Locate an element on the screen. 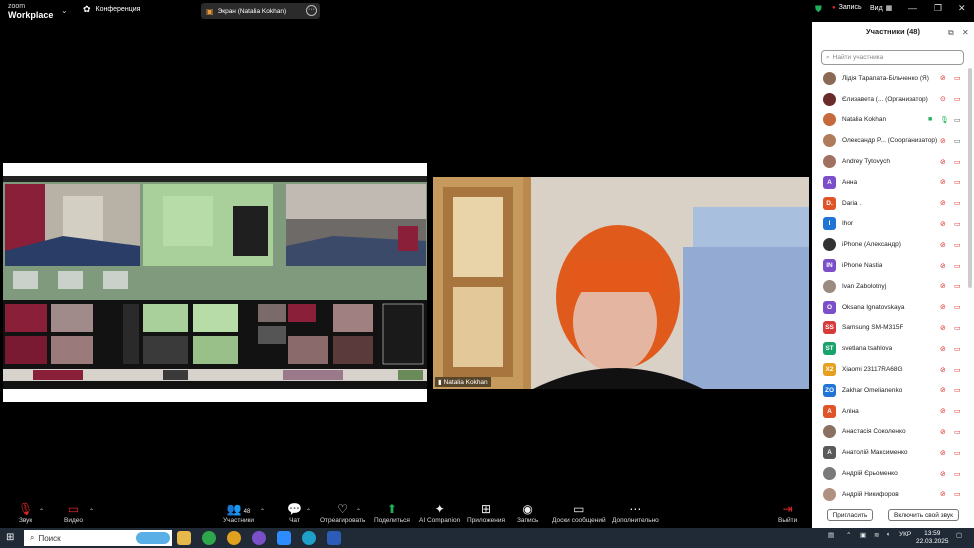 This screenshot has height=548, width=974. camera-on-icon: ▭ is located at coordinates (957, 120).